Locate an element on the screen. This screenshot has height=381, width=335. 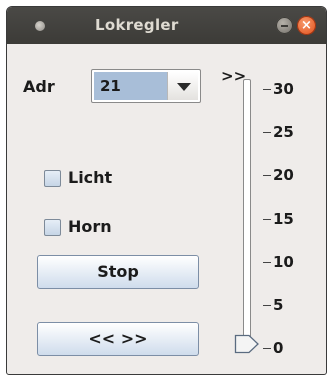
slider-tick-label: 30 is located at coordinates (283, 89).